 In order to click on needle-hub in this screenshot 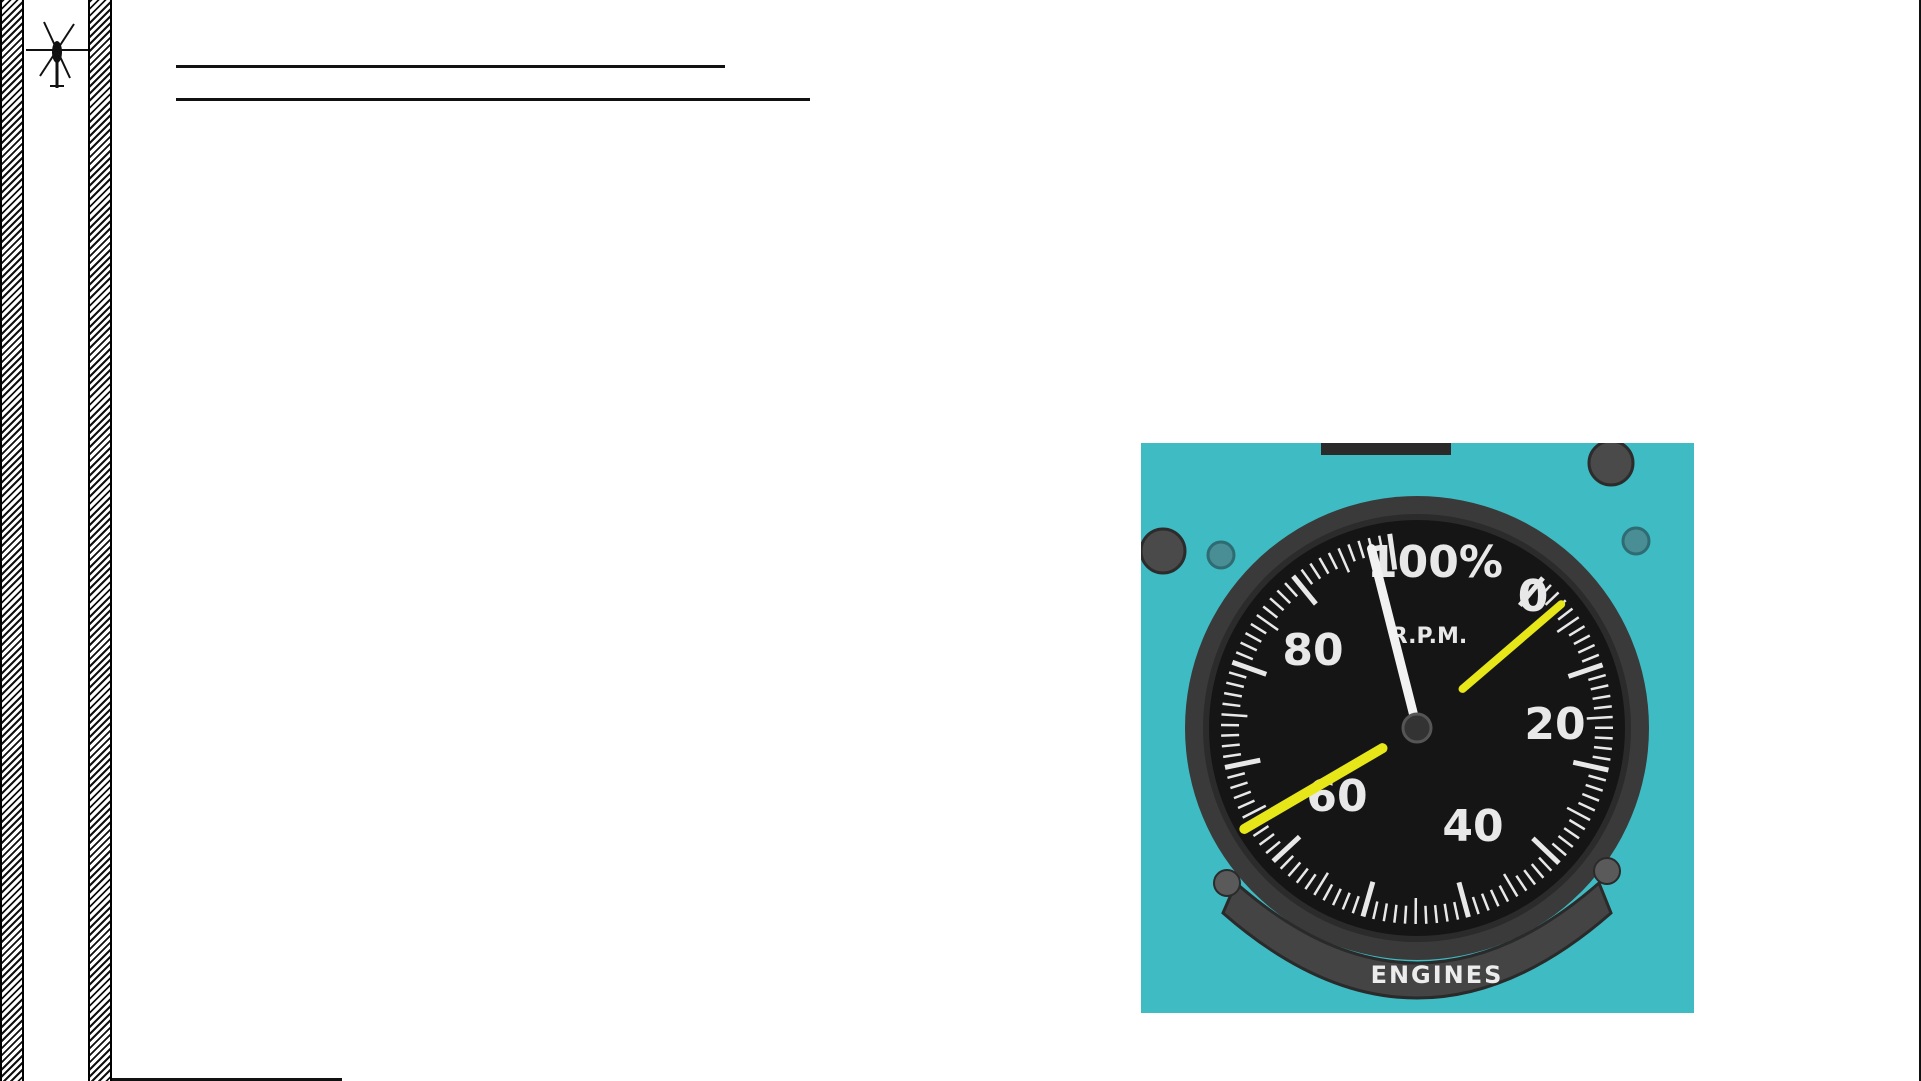, I will do `click(1417, 728)`.